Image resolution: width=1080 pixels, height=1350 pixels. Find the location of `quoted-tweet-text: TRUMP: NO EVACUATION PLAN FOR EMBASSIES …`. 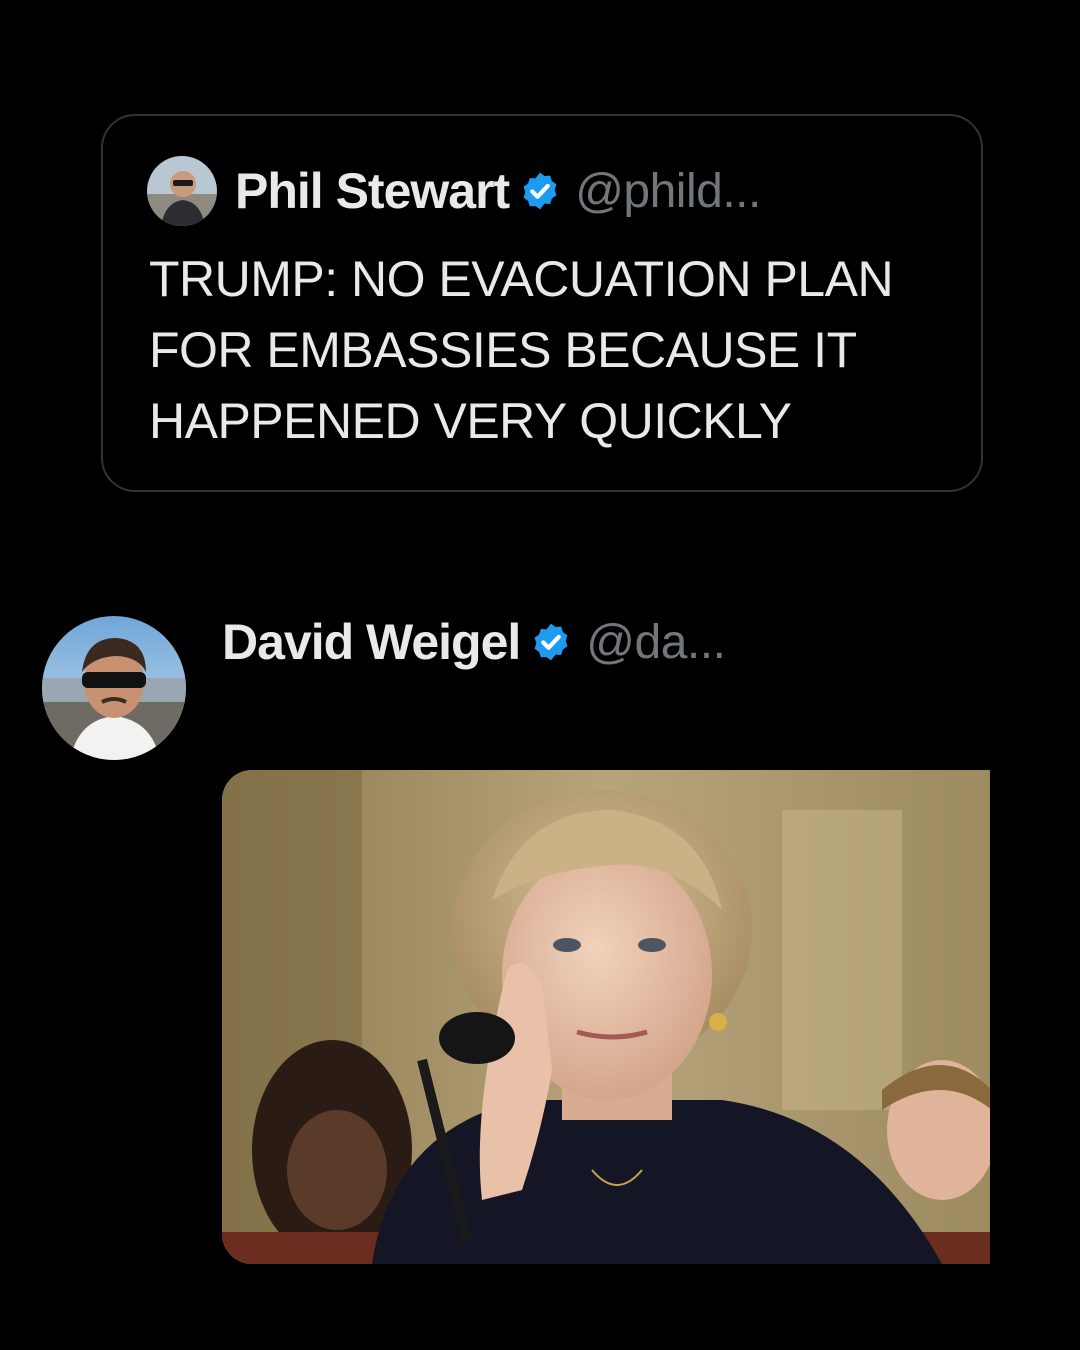

quoted-tweet-text: TRUMP: NO EVACUATION PLAN FOR EMBASSIES … is located at coordinates (521, 350).